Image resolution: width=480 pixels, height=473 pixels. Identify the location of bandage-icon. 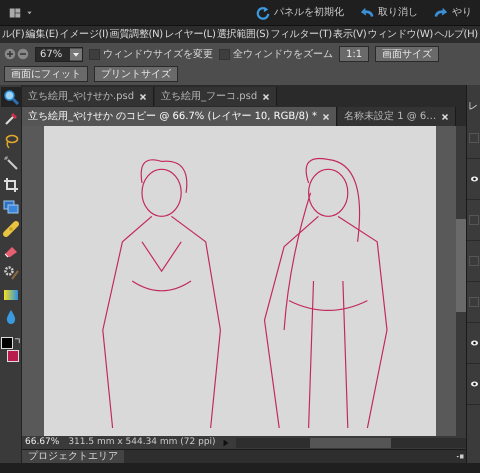
(10, 229).